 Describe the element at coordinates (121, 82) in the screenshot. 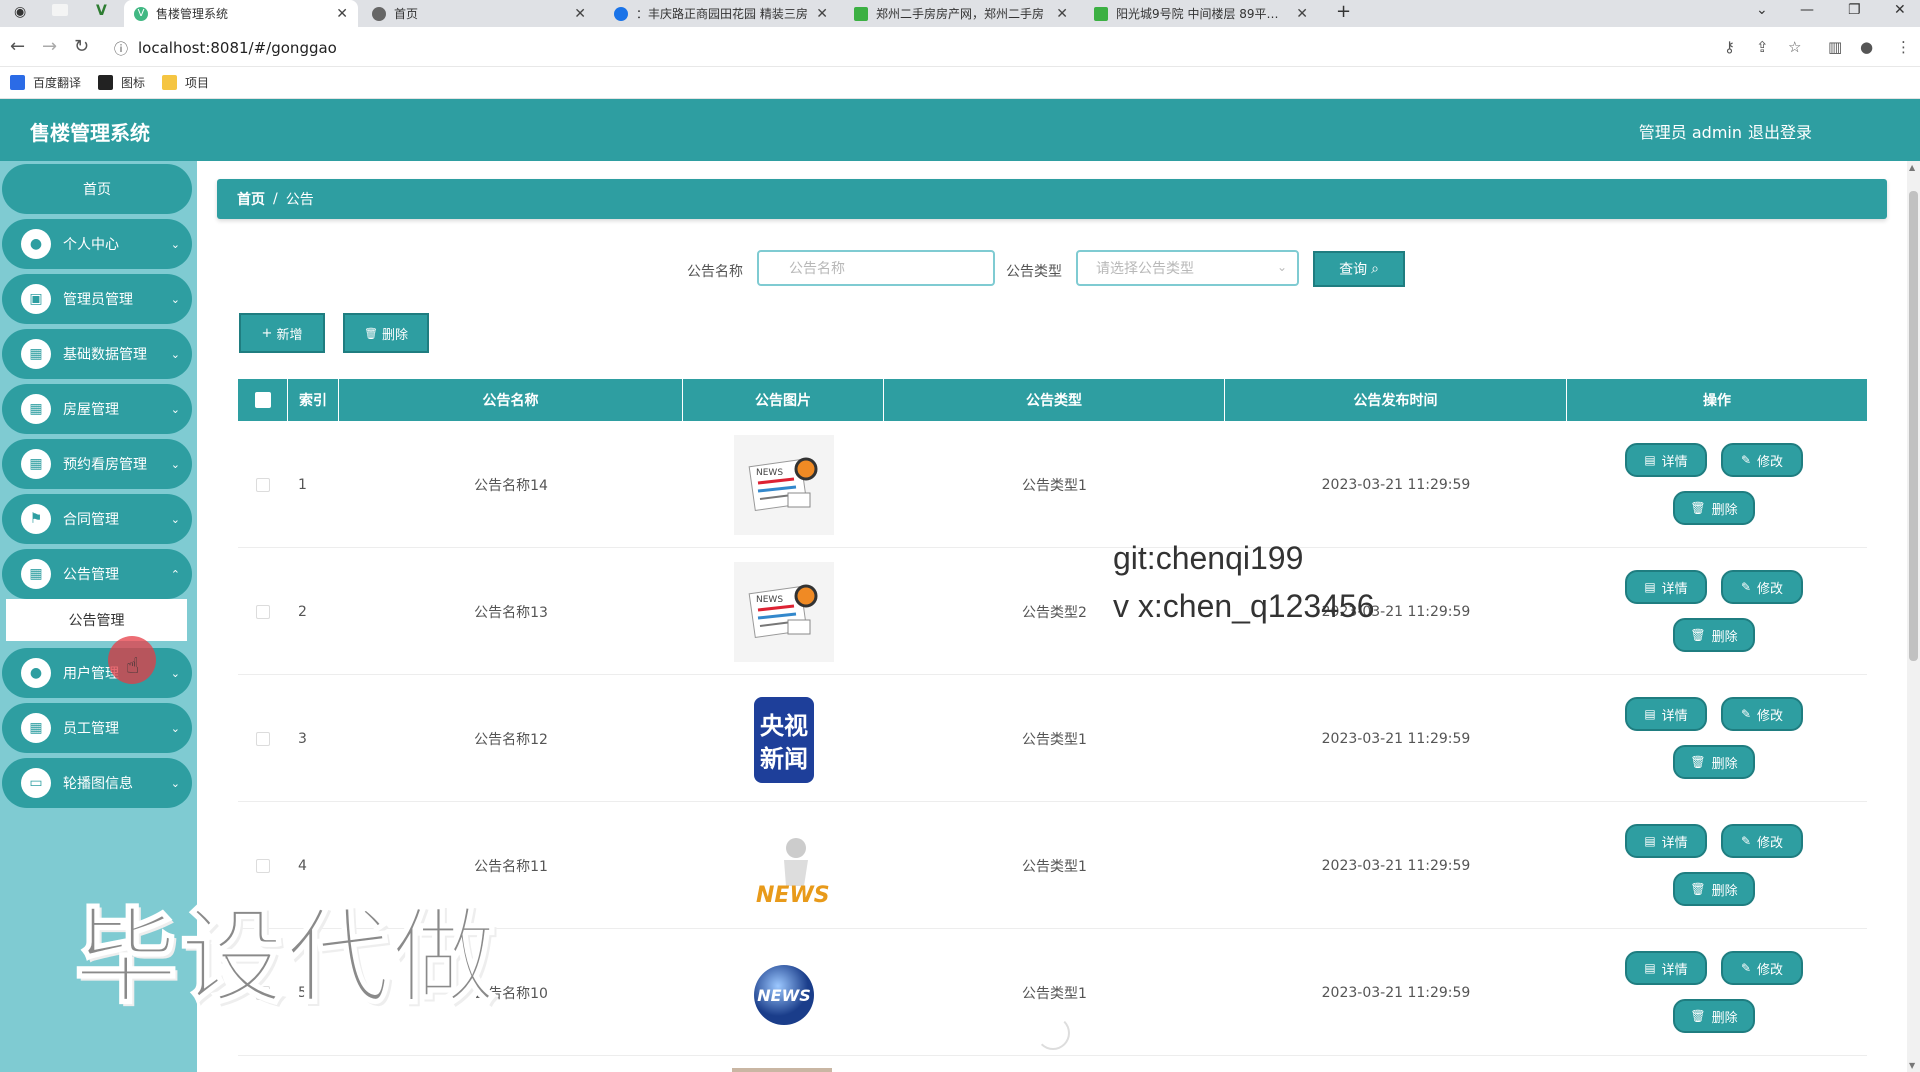

I see `bookmark-icons: 图标` at that location.